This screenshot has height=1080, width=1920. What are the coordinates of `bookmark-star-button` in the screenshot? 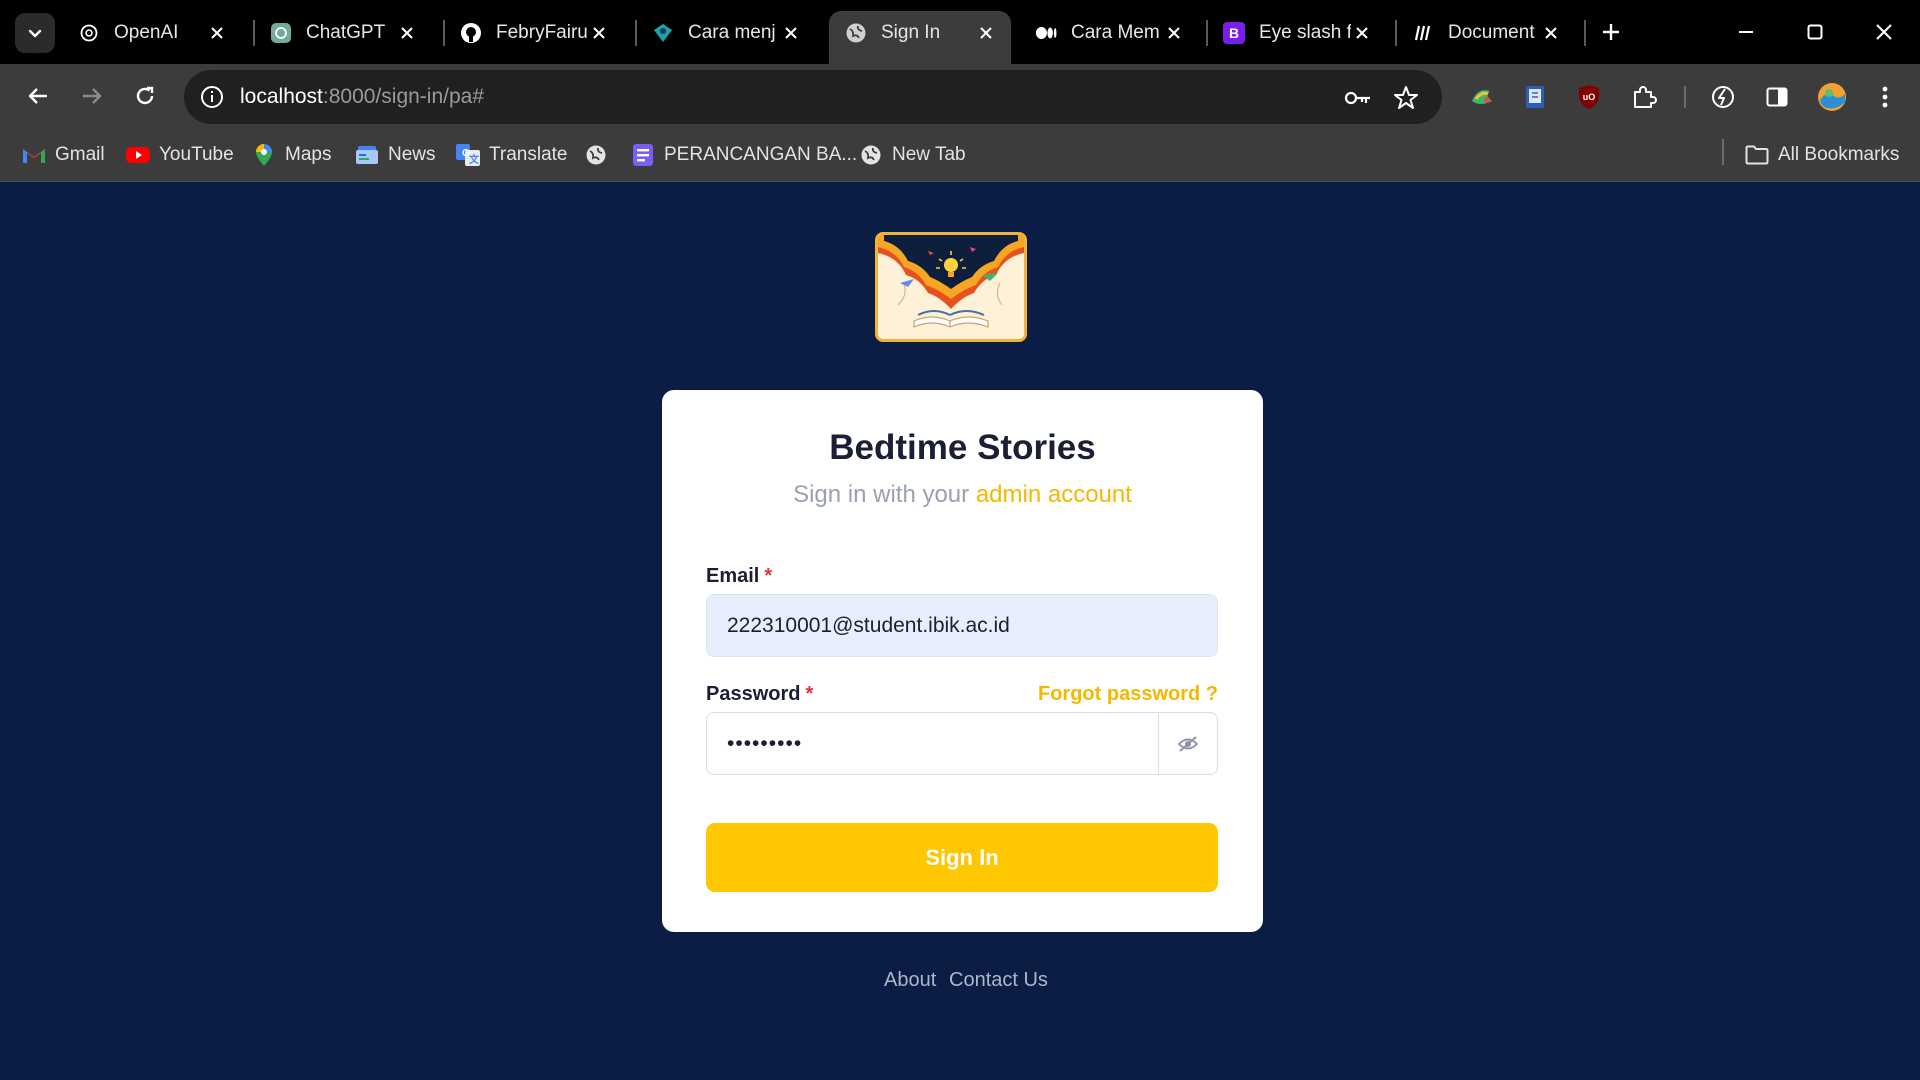 It's located at (1406, 98).